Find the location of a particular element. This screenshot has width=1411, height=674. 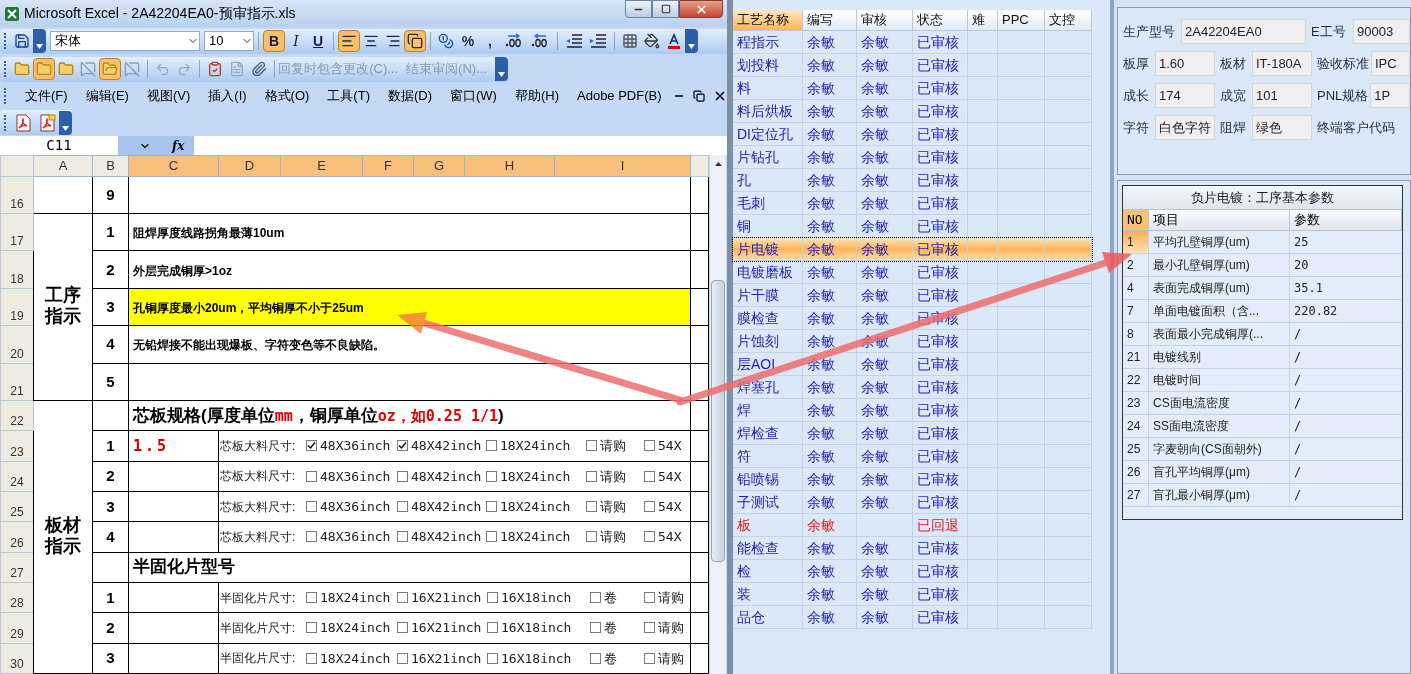

row-header: 29 is located at coordinates (17, 633).